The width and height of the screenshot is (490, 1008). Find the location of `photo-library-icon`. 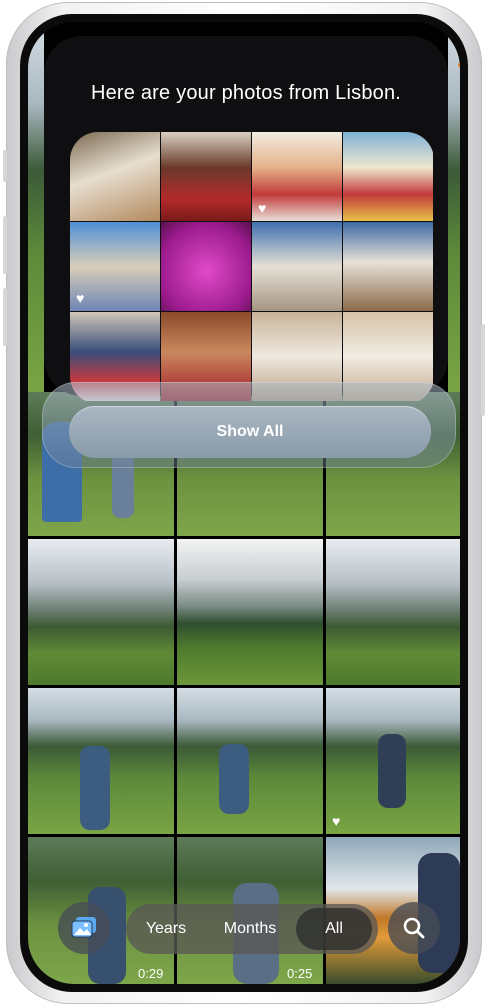

photo-library-icon is located at coordinates (83, 927).